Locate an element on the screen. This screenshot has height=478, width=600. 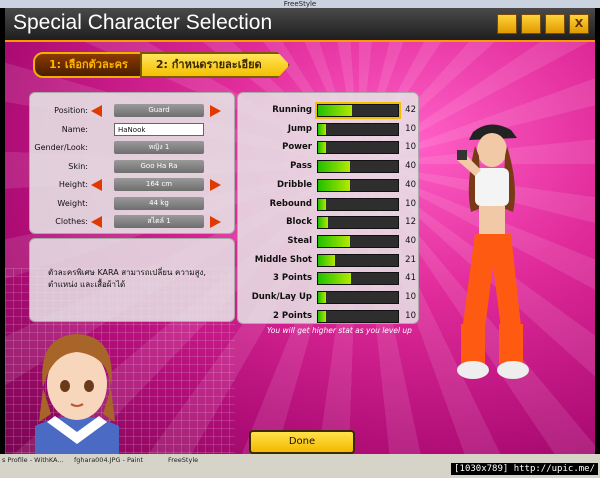
stat-value: 42 is located at coordinates (410, 110).